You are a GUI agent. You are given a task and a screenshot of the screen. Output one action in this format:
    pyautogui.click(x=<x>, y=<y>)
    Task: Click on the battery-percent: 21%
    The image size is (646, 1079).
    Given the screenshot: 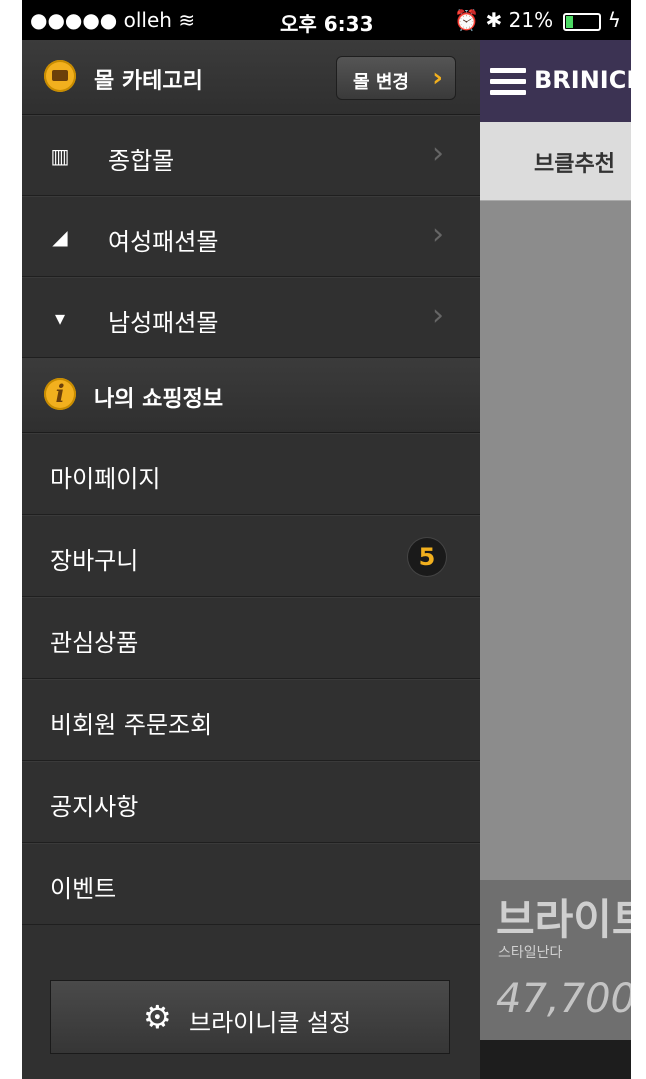 What is the action you would take?
    pyautogui.click(x=531, y=20)
    